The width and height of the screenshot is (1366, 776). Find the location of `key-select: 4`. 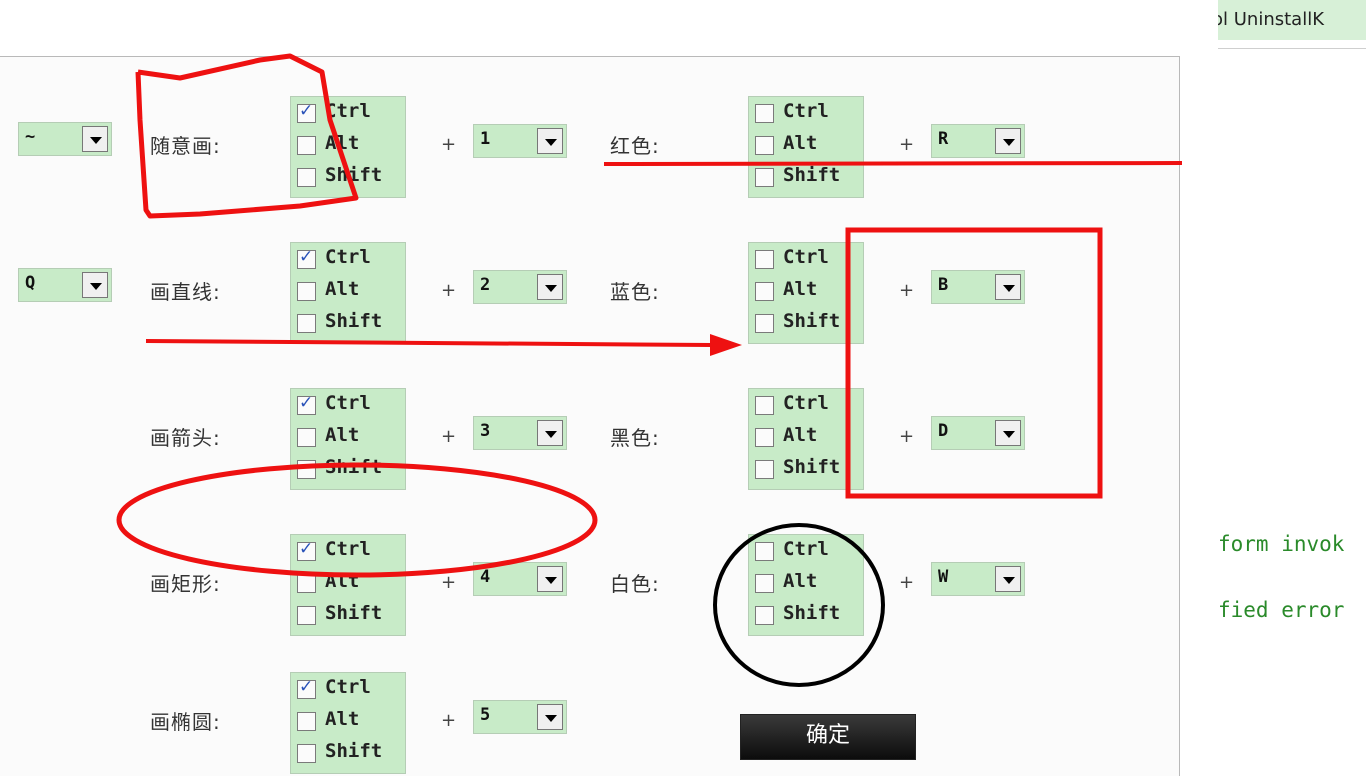

key-select: 4 is located at coordinates (520, 579).